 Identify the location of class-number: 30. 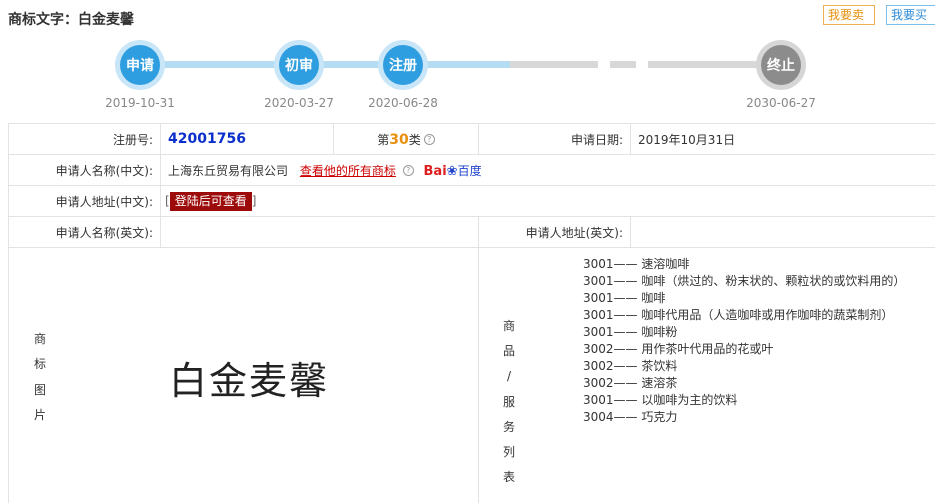
(399, 139).